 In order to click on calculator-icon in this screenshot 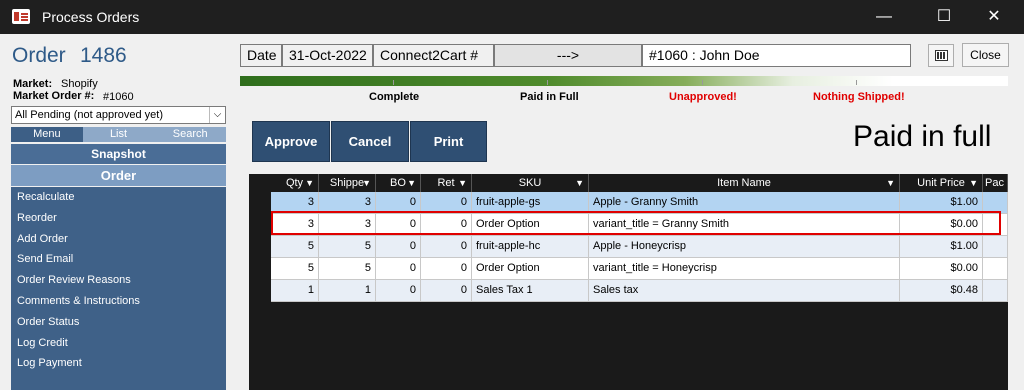, I will do `click(941, 55)`.